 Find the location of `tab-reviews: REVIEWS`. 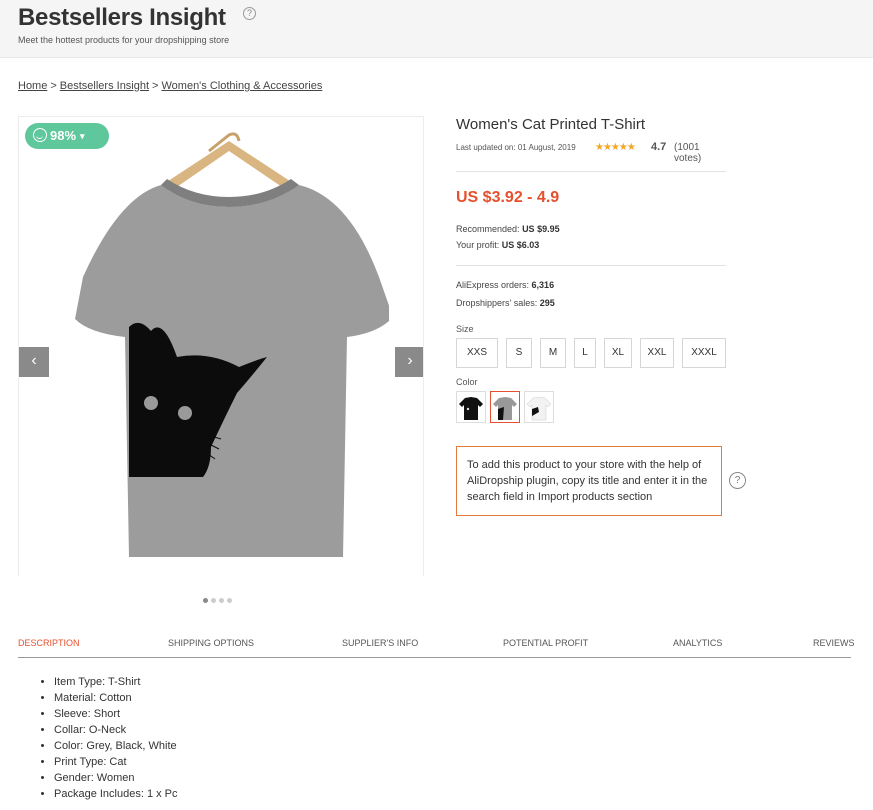

tab-reviews: REVIEWS is located at coordinates (834, 643).